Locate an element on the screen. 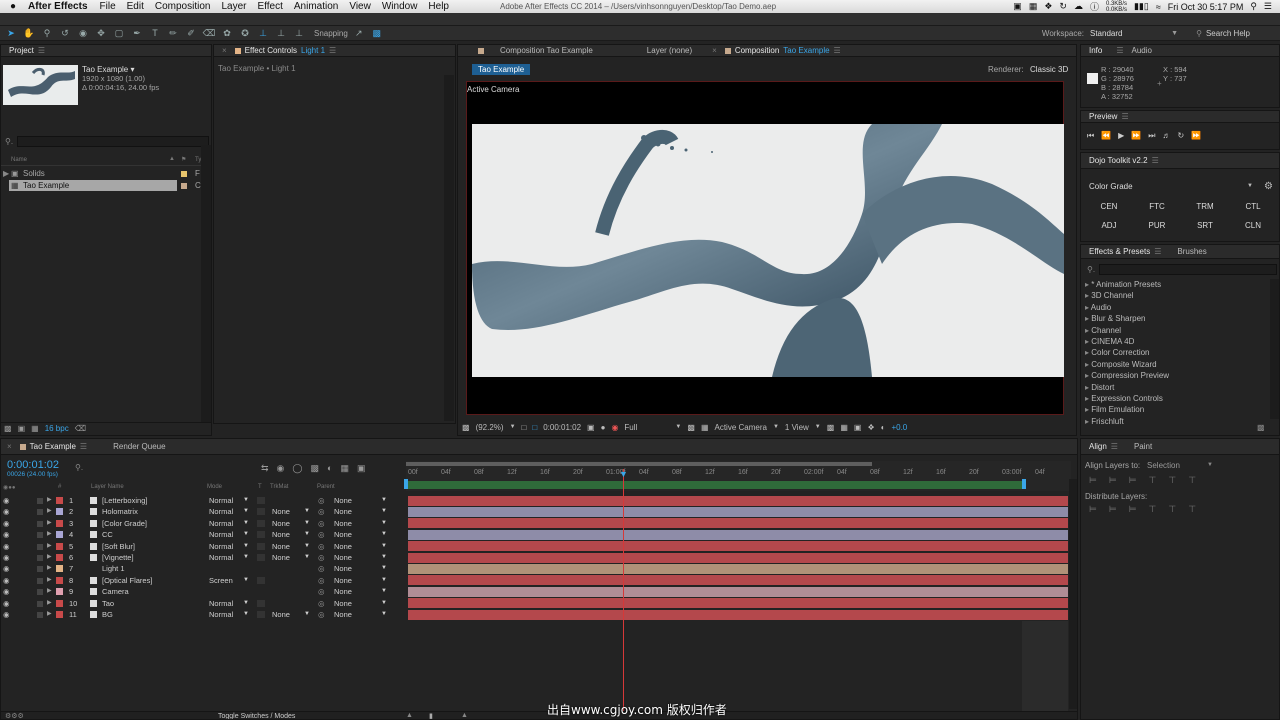 Image resolution: width=1280 pixels, height=720 pixels. tab-effect-controls: Effect Controls Light 1 ☰ is located at coordinates (286, 50).